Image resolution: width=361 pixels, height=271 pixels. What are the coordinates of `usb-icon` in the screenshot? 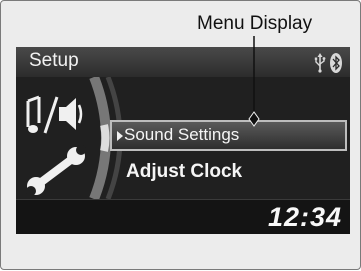 It's located at (320, 63).